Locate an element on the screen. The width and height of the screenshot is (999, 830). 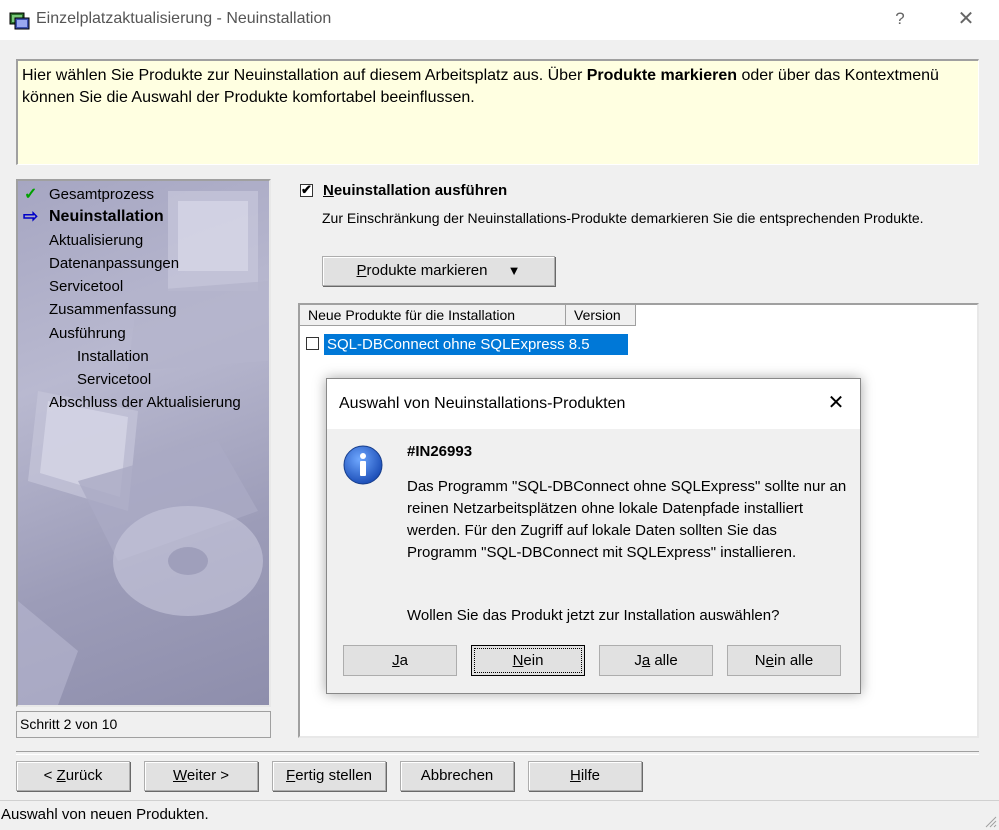
info-text-bold: Produkte markieren is located at coordinates (662, 75).